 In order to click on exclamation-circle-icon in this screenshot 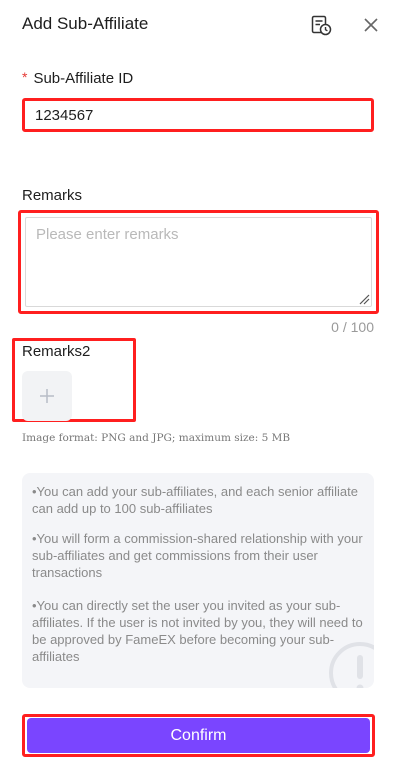, I will do `click(351, 665)`.